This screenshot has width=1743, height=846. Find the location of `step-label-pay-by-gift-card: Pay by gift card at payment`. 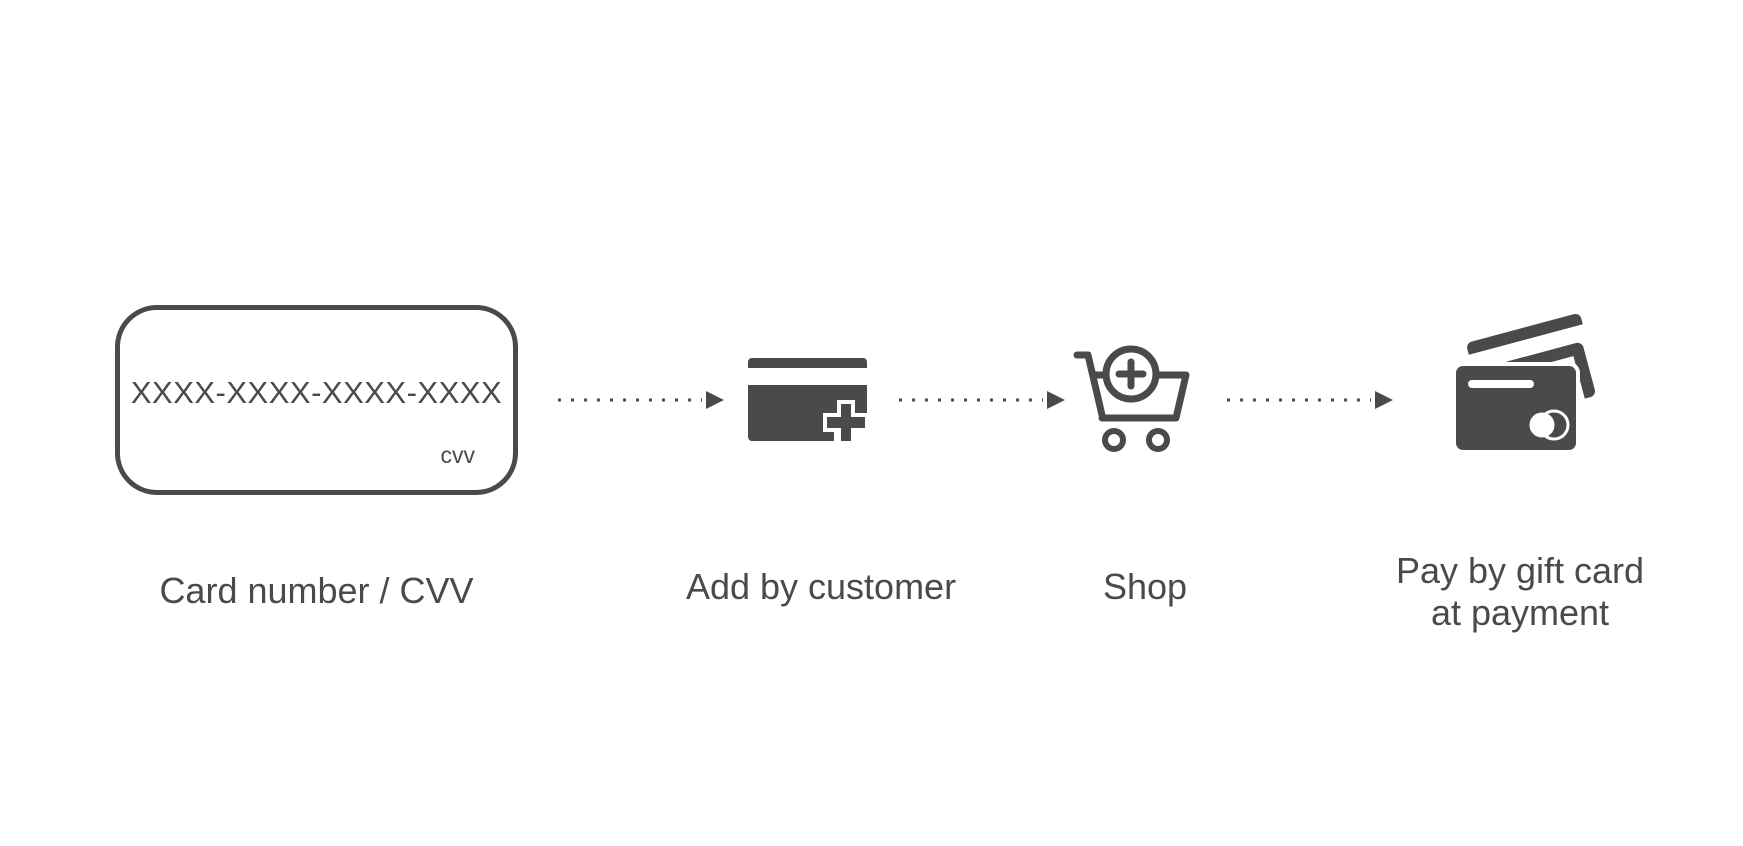

step-label-pay-by-gift-card: Pay by gift card at payment is located at coordinates (1520, 592).